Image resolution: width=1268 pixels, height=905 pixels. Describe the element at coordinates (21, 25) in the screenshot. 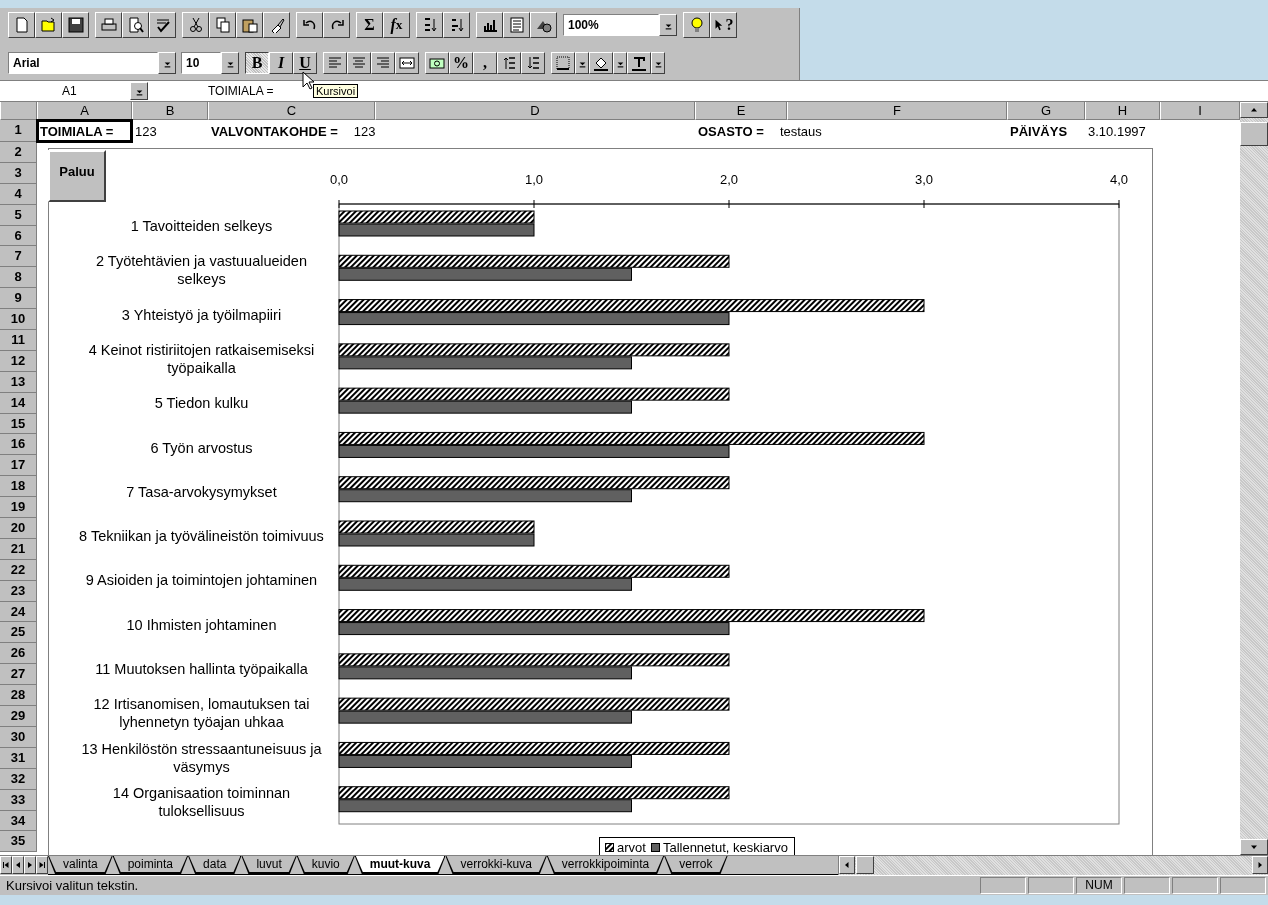

I see `new-button` at that location.